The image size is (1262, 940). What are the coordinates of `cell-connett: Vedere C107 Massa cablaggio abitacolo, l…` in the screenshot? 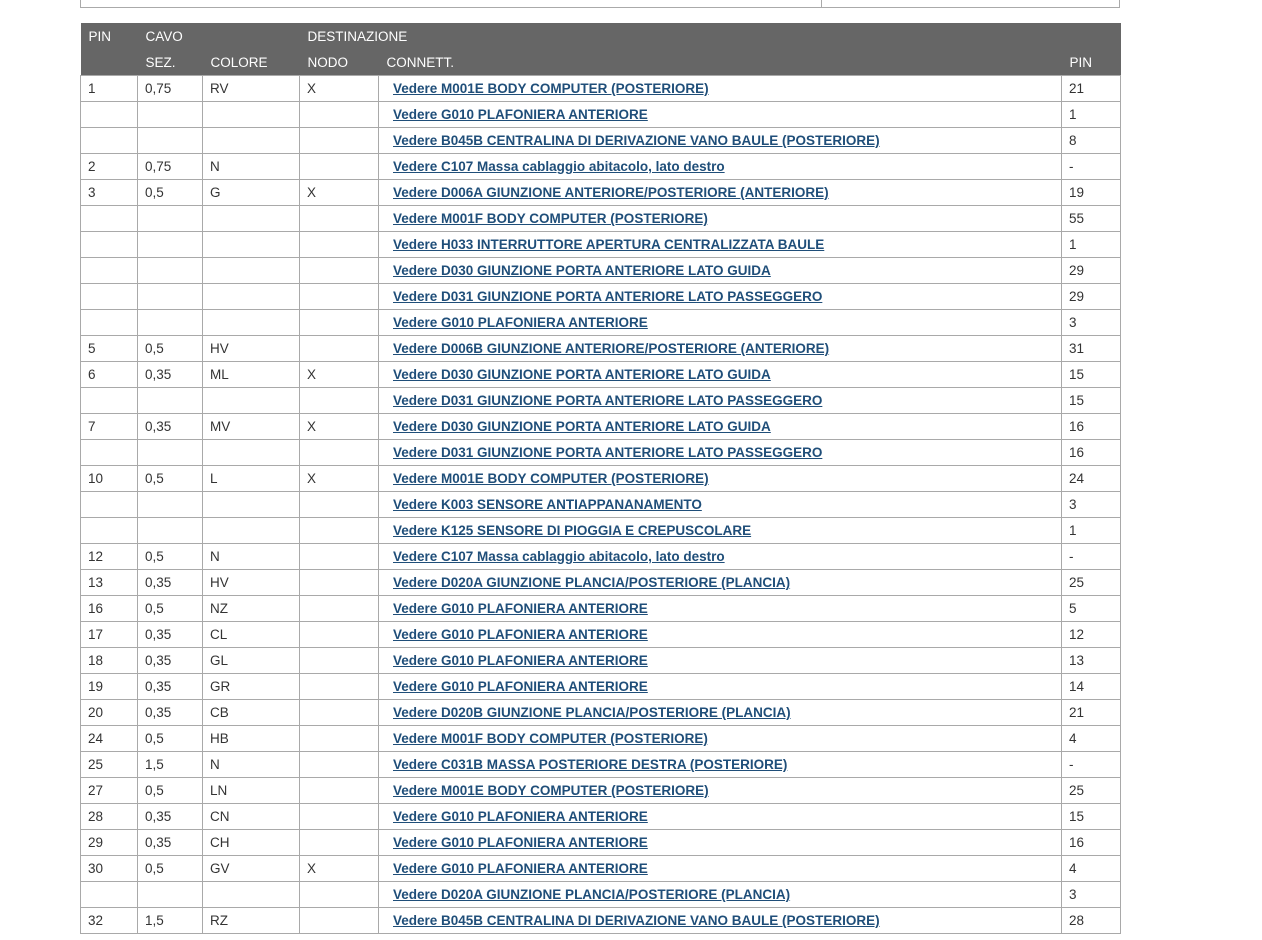 It's located at (720, 556).